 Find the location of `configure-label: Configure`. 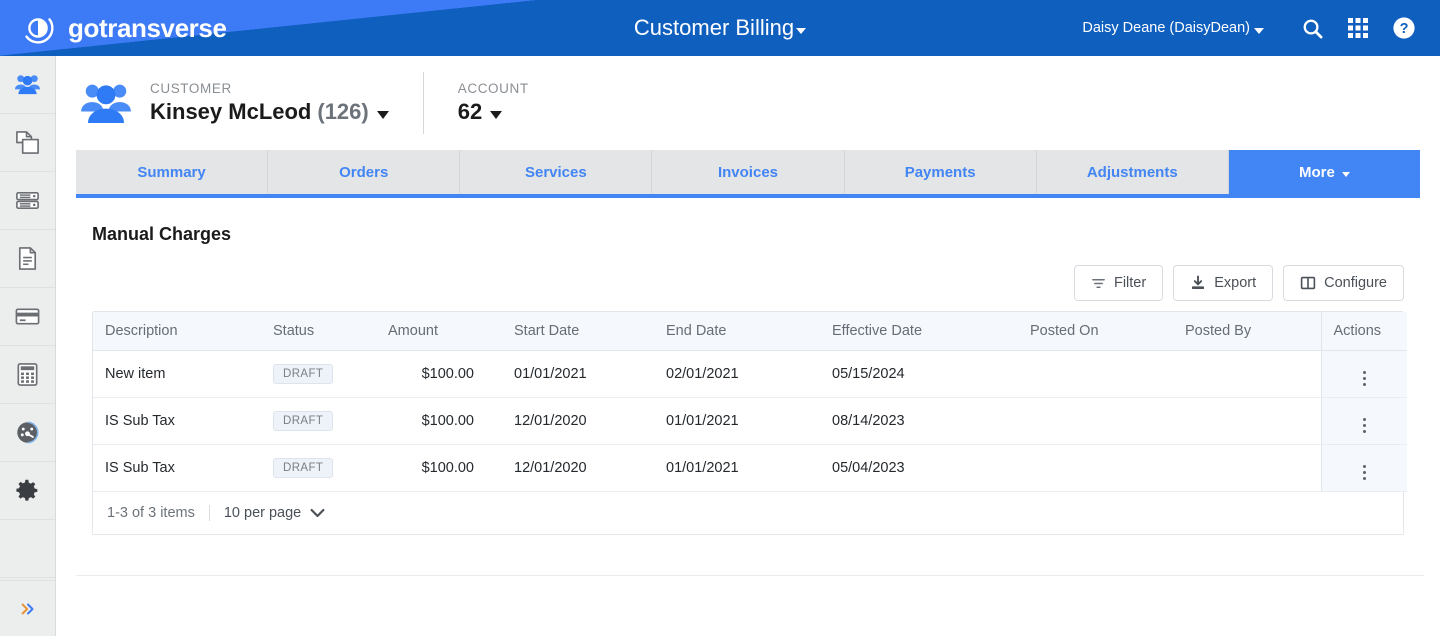

configure-label: Configure is located at coordinates (1355, 283).